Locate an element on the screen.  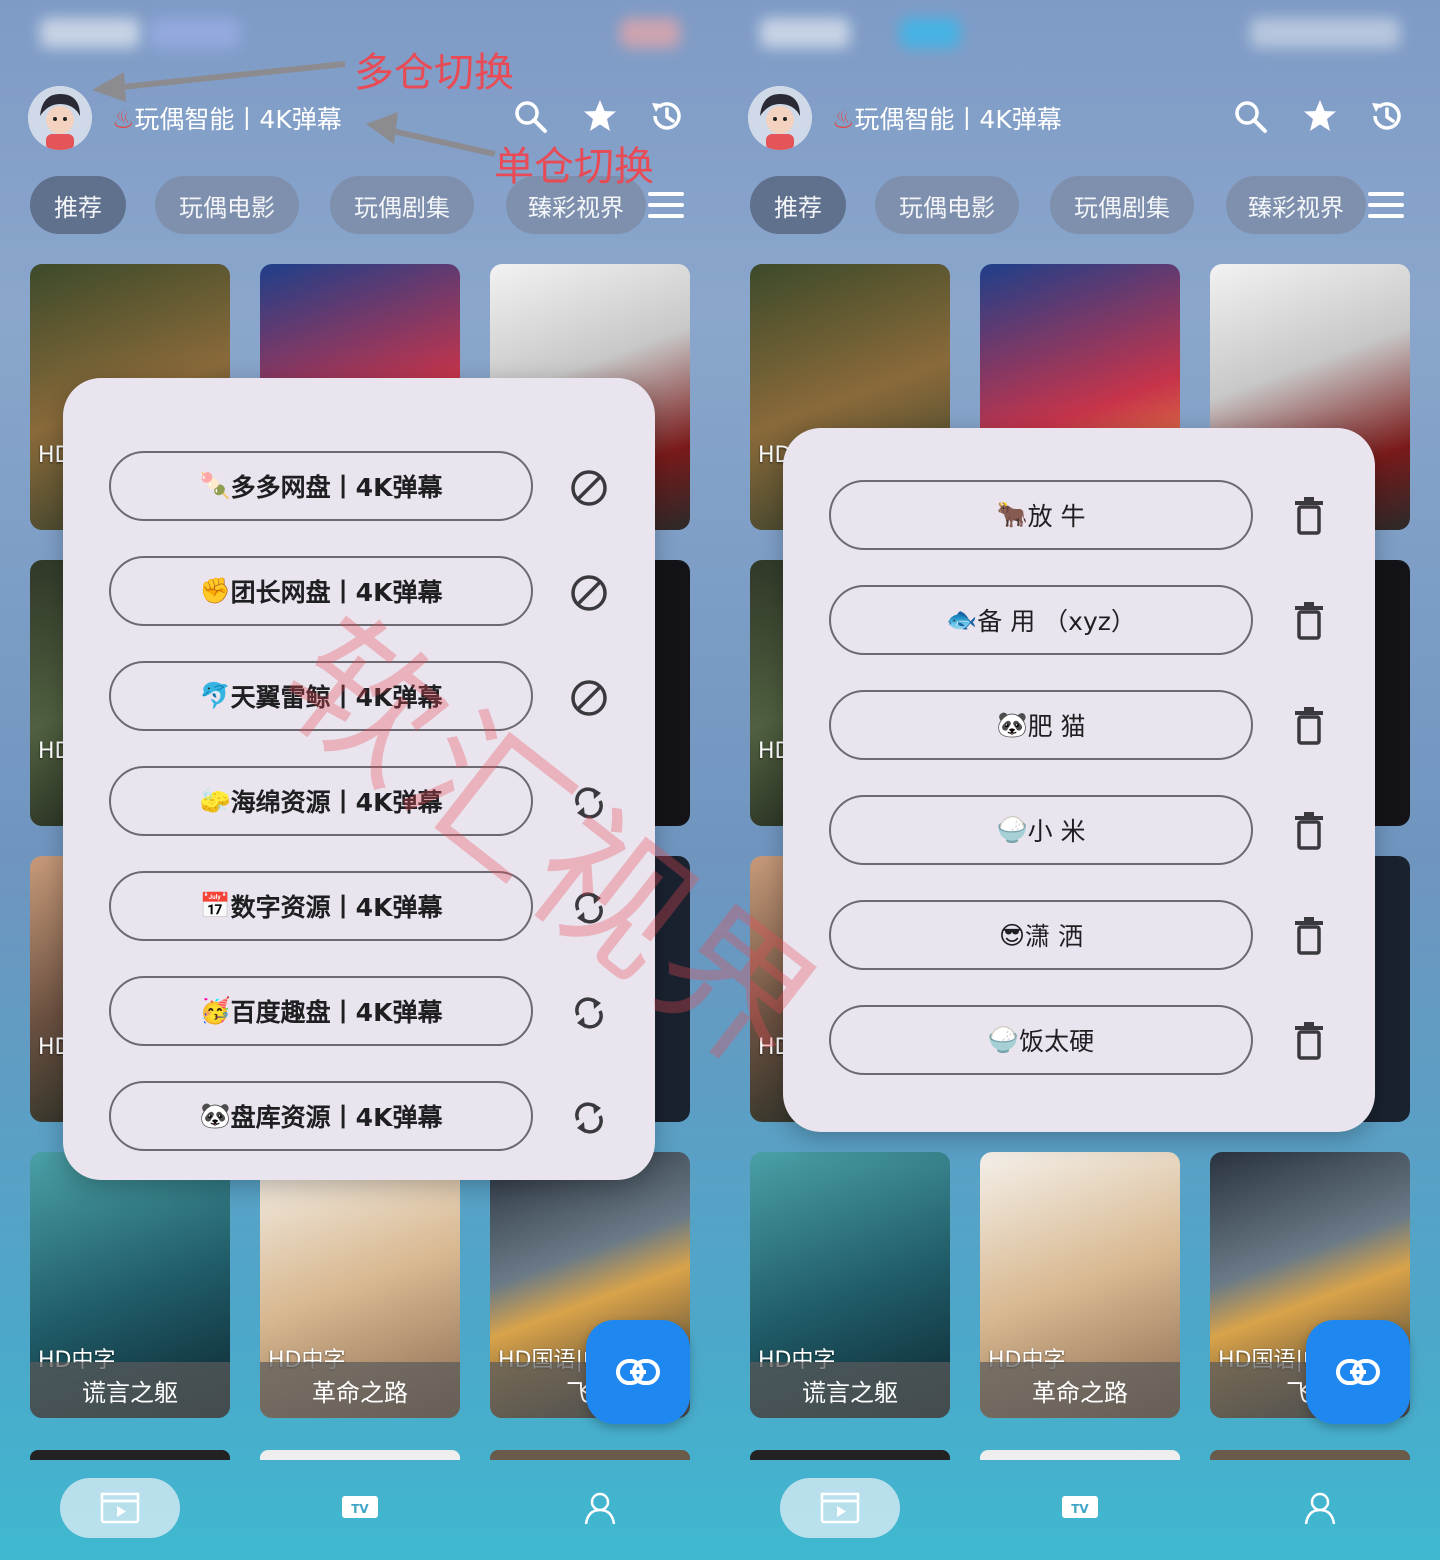
source-item: 😎 潇 洒 is located at coordinates (1041, 935).